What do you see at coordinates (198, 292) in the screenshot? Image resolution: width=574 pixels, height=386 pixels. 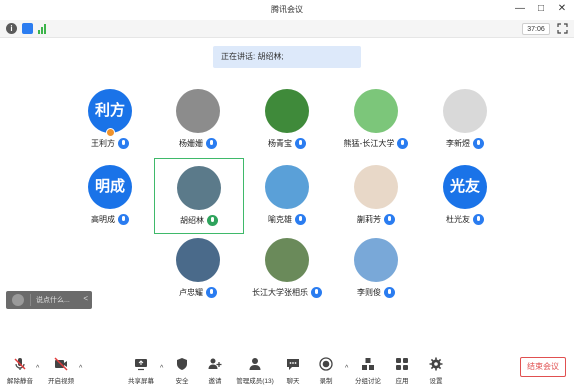 I see `participant-name-row: 卢忠耀` at bounding box center [198, 292].